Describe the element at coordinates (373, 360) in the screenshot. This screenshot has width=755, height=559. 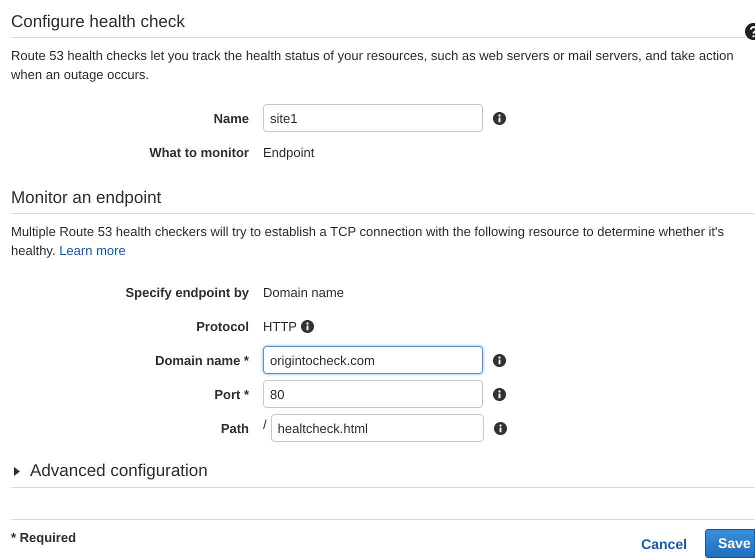
I see `text-input: origintocheck.com` at that location.